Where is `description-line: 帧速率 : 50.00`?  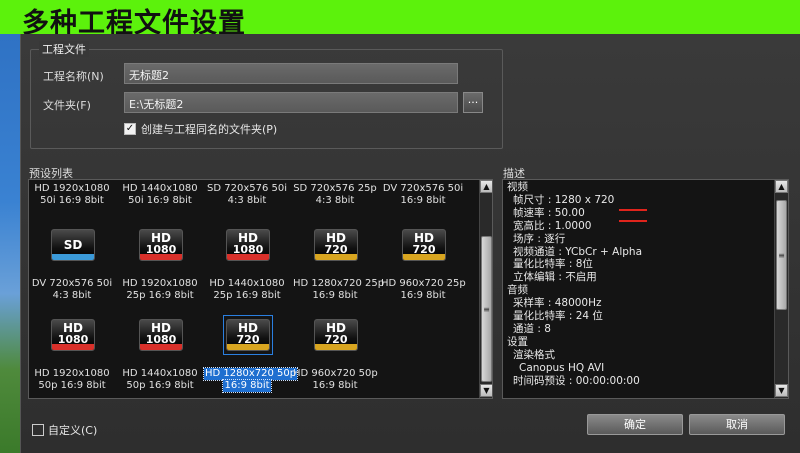
description-line: 帧速率 : 50.00 is located at coordinates (549, 212).